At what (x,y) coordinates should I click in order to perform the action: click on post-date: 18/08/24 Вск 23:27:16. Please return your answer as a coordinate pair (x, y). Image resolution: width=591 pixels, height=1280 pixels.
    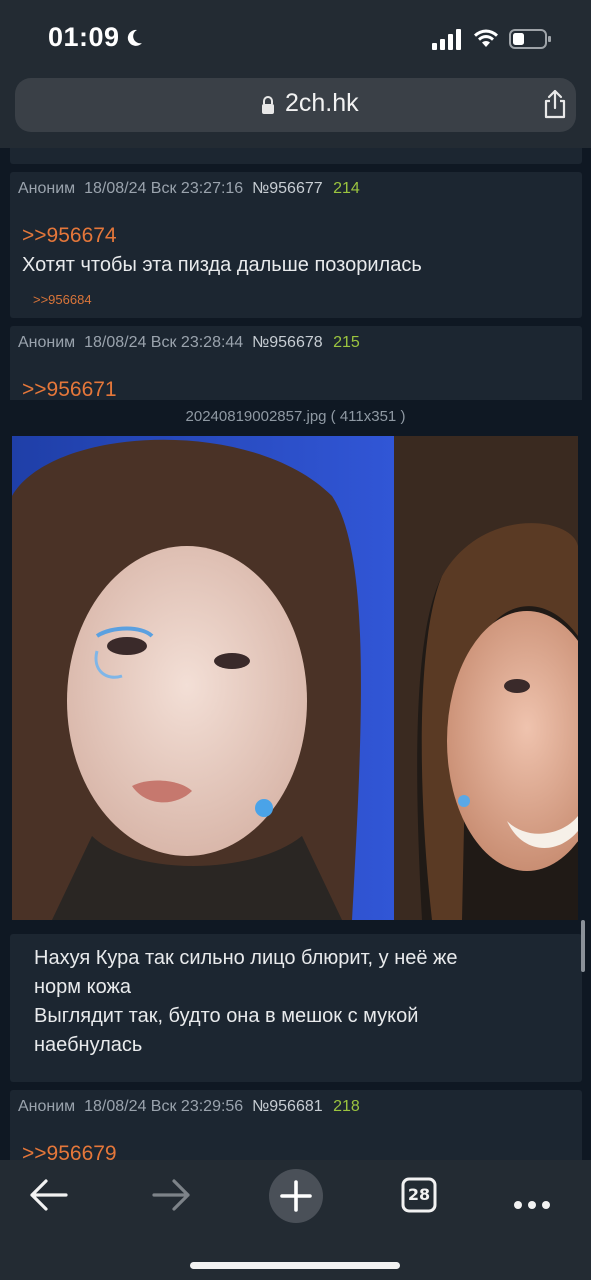
    Looking at the image, I should click on (164, 188).